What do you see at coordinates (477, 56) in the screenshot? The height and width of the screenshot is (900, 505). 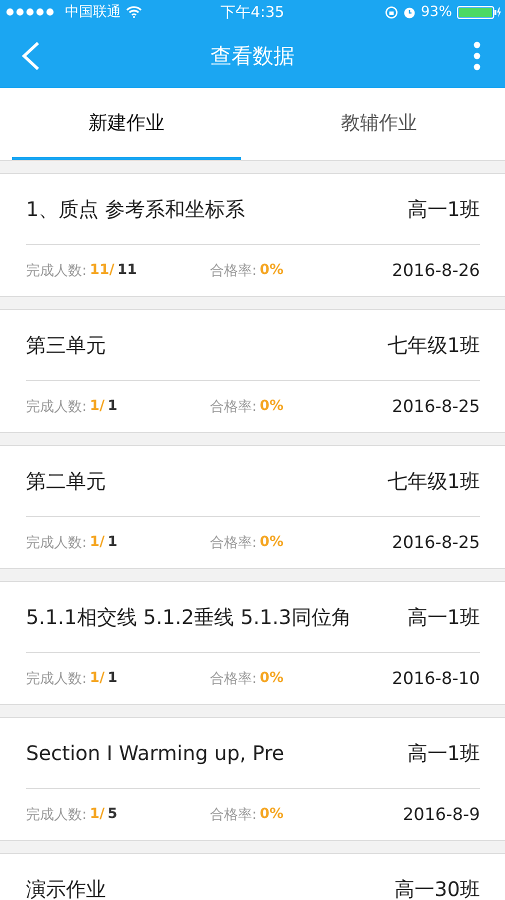 I see `more-icon` at bounding box center [477, 56].